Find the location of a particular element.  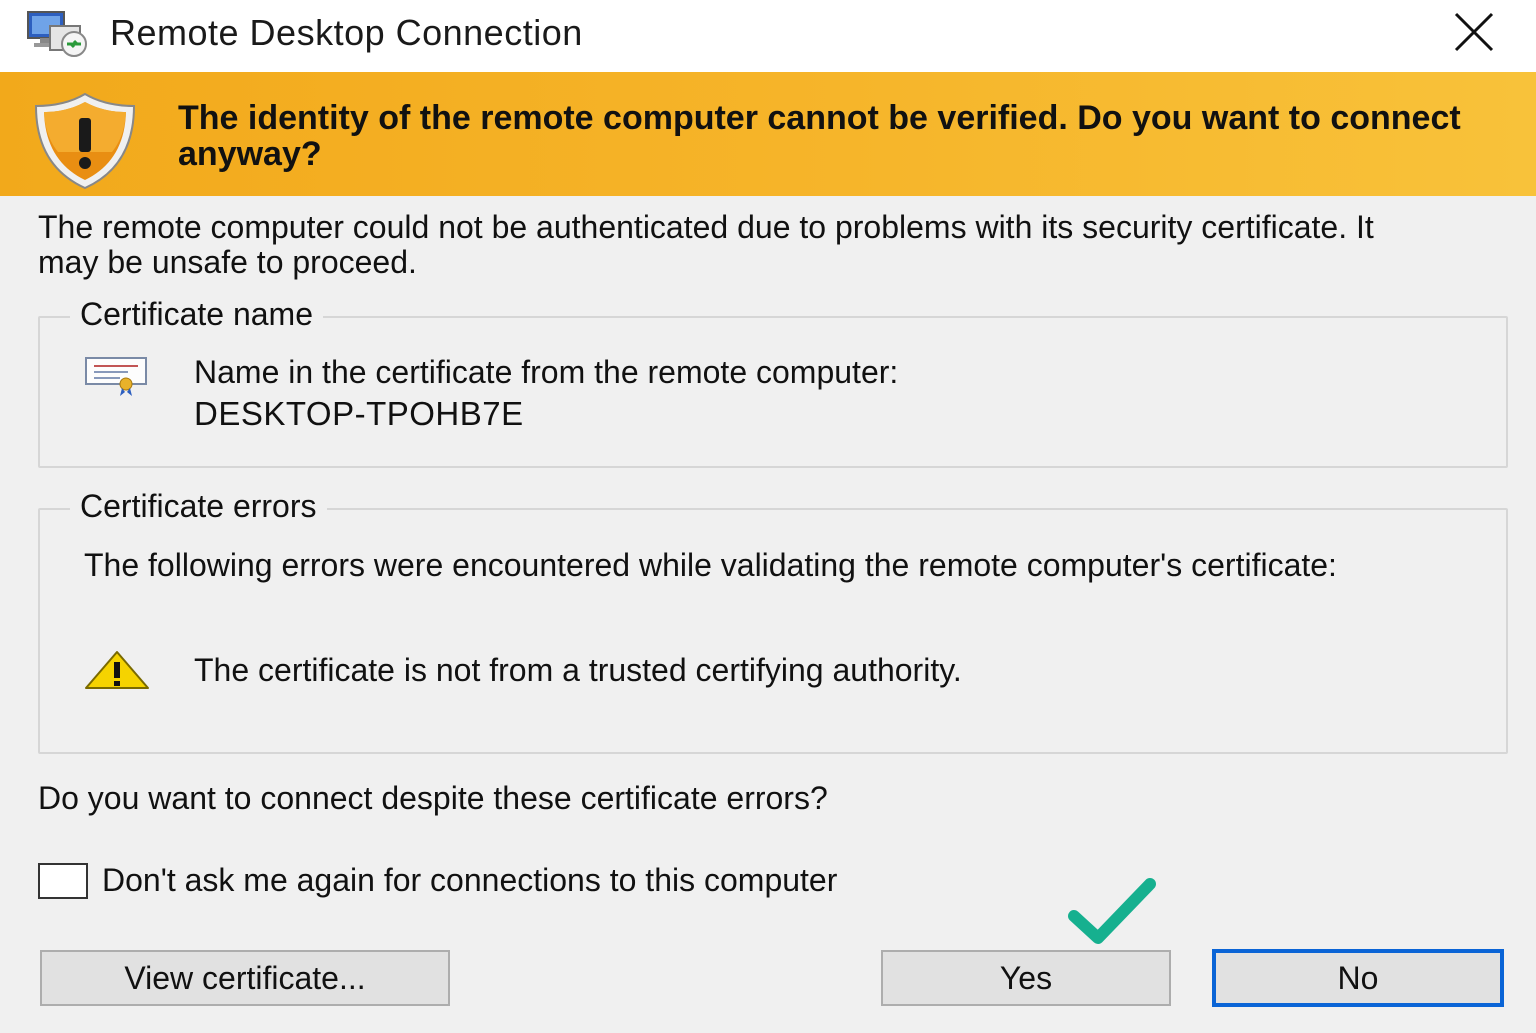

certificate-icon is located at coordinates (116, 376).